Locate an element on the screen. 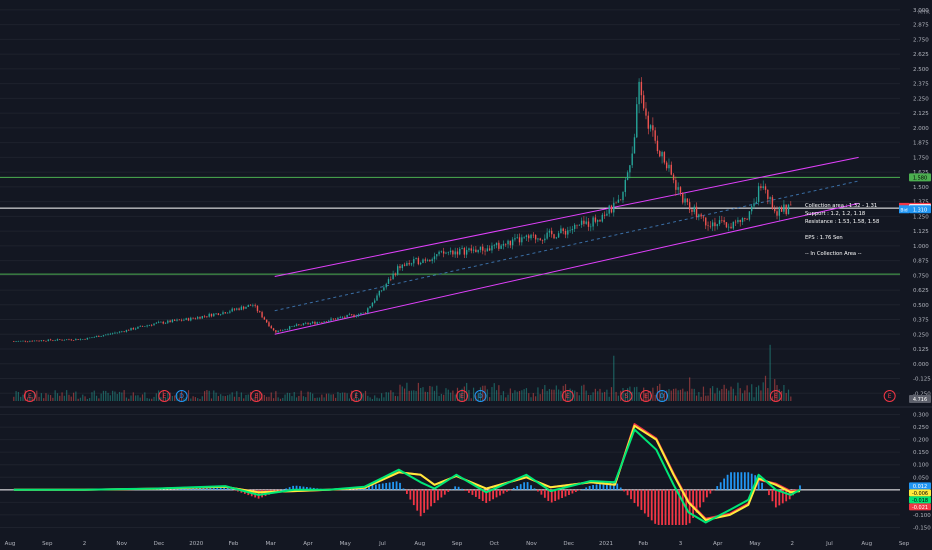 The image size is (932, 550). osc-tick-label: -0.150 is located at coordinates (922, 528).